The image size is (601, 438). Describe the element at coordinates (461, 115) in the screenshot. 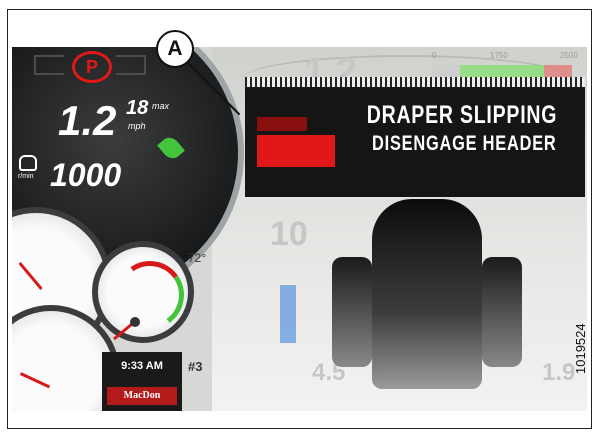

I see `warning-line-1: DRAPER SLIPPING` at that location.